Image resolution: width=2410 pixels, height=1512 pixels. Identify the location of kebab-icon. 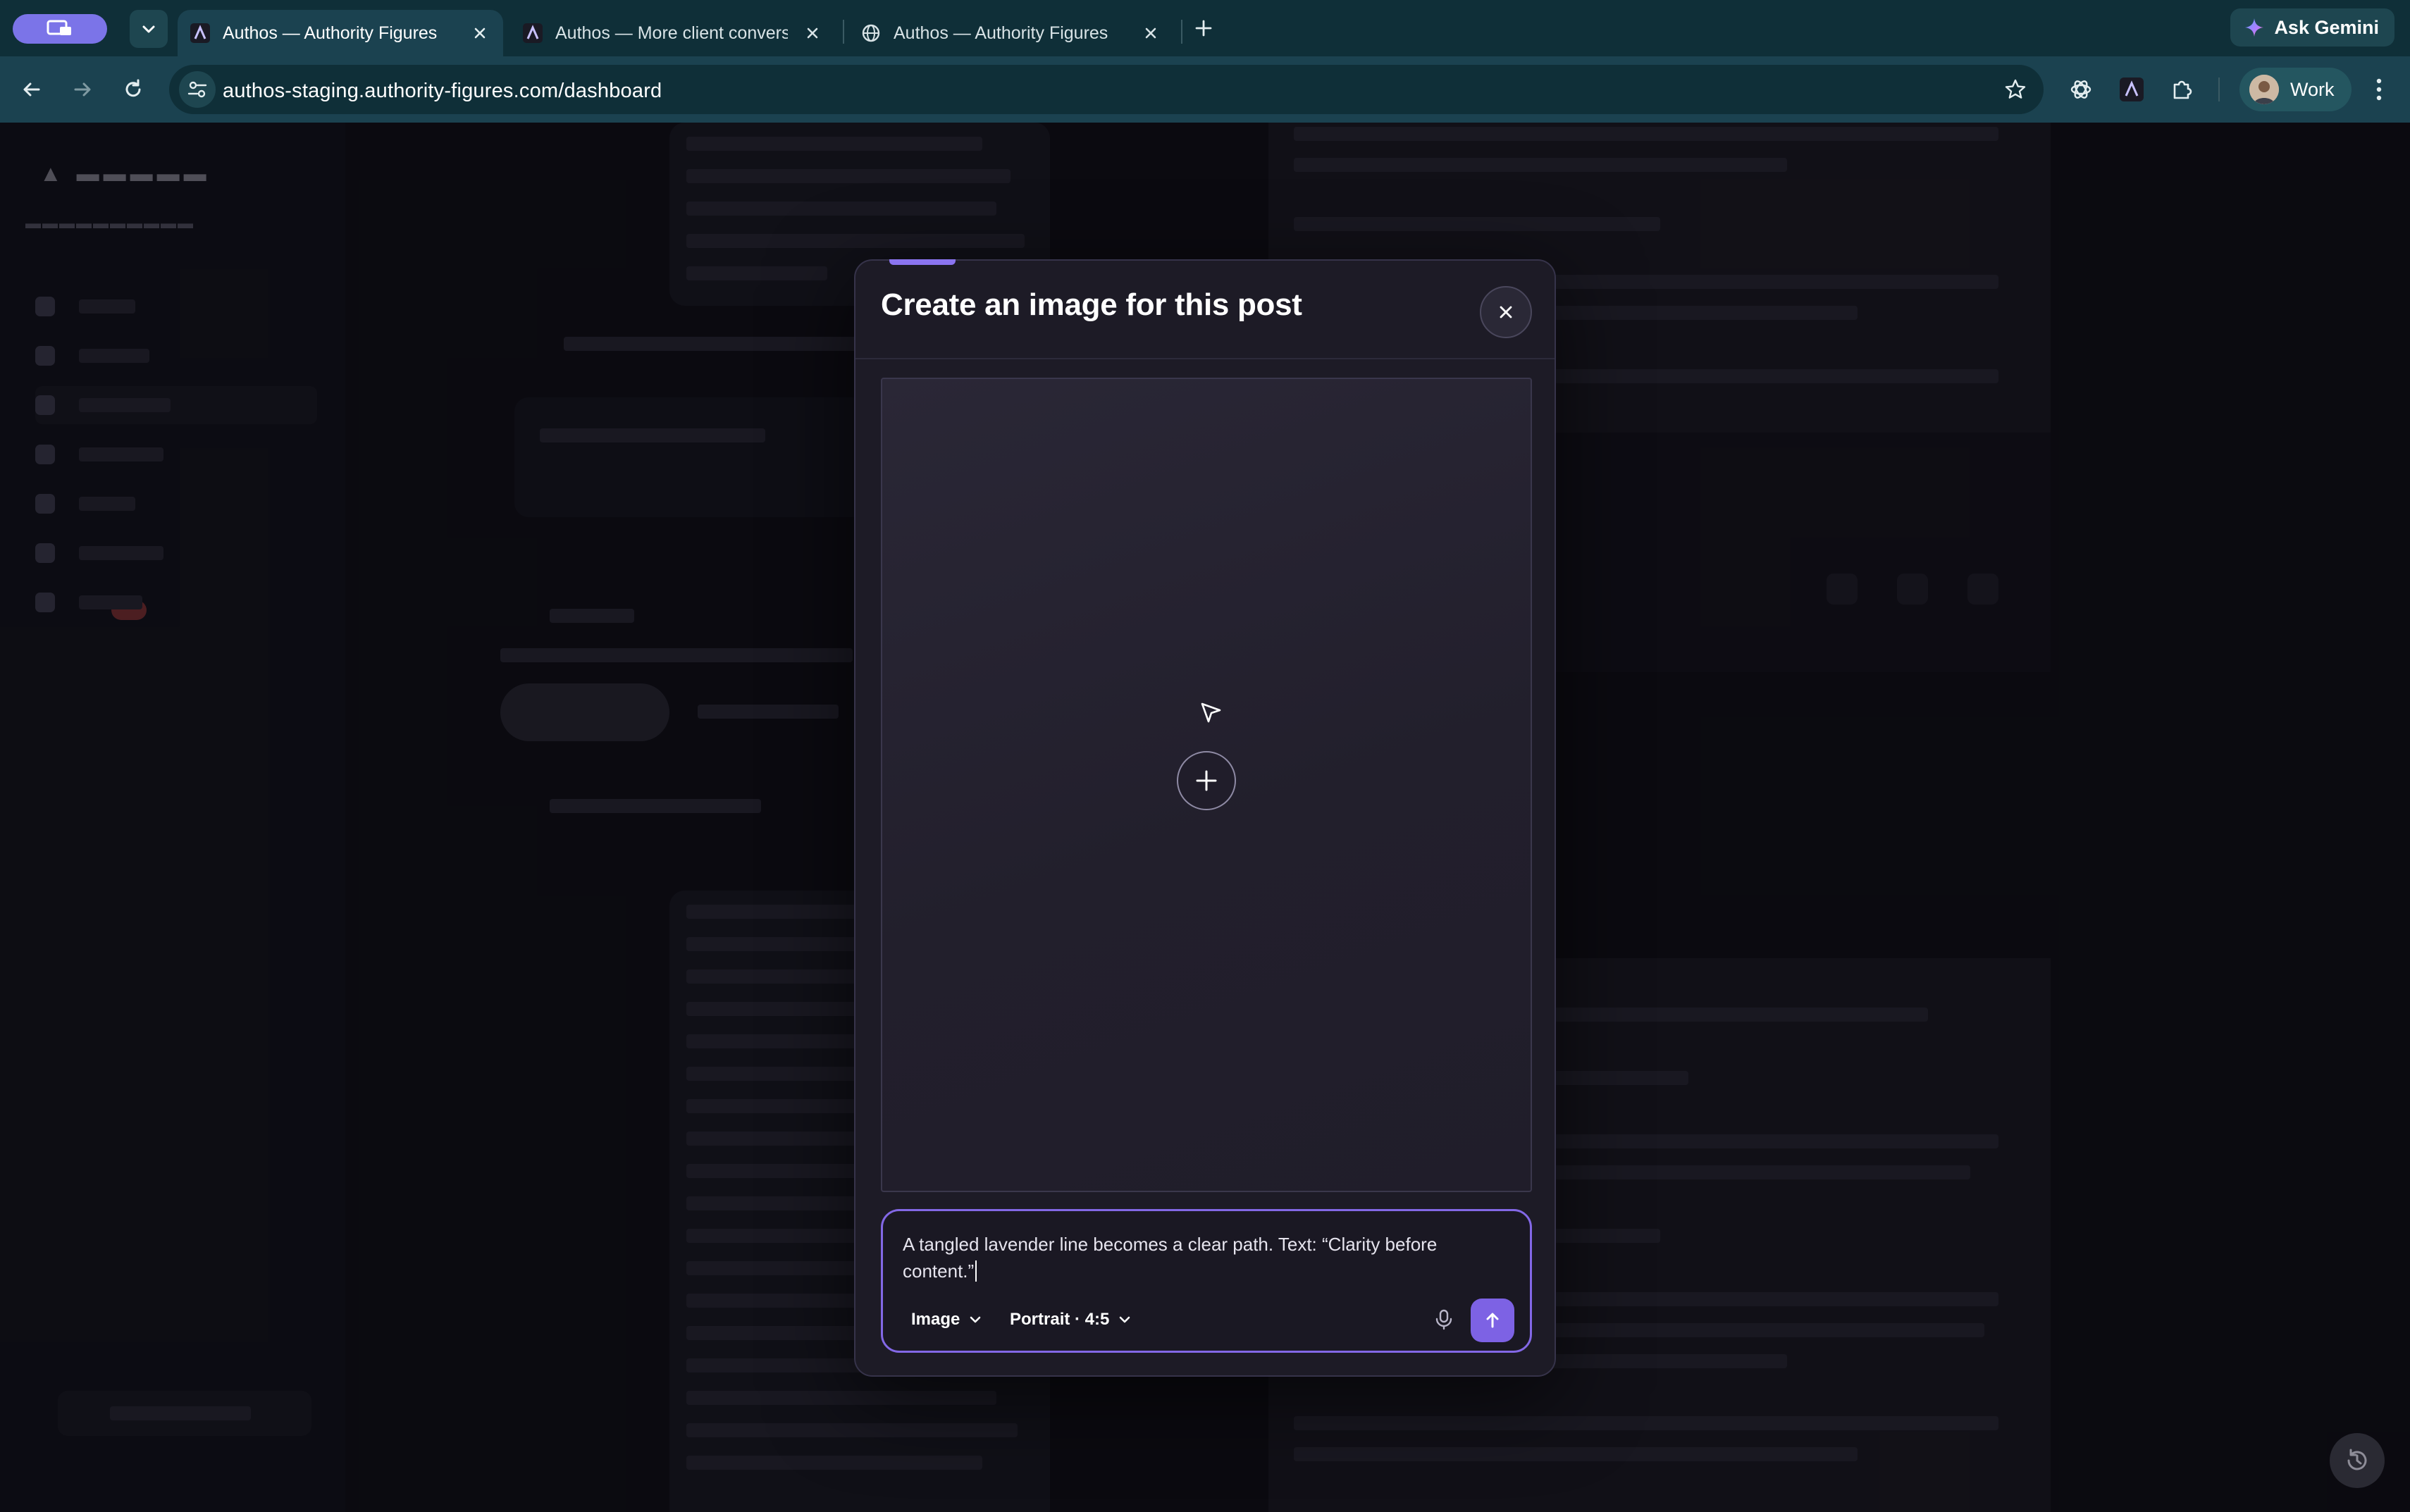
(2379, 89).